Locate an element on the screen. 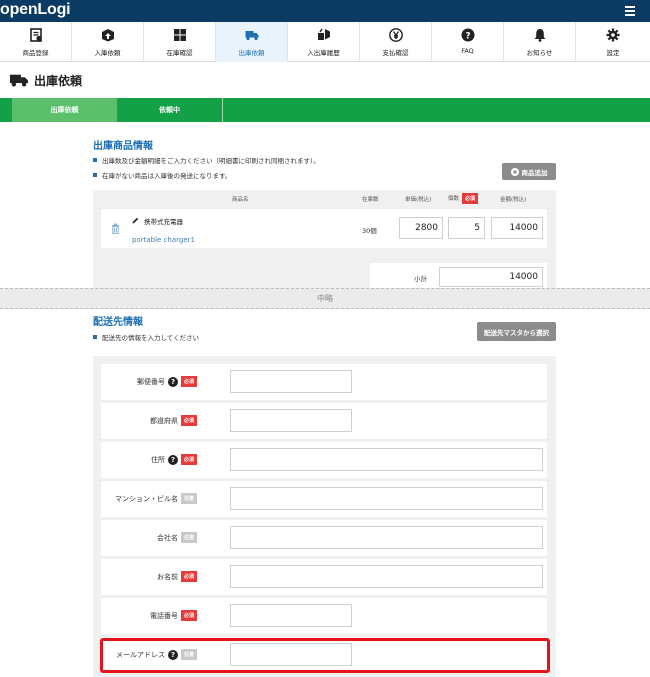 This screenshot has width=650, height=677. field-label: 電話番号 必須 is located at coordinates (173, 615).